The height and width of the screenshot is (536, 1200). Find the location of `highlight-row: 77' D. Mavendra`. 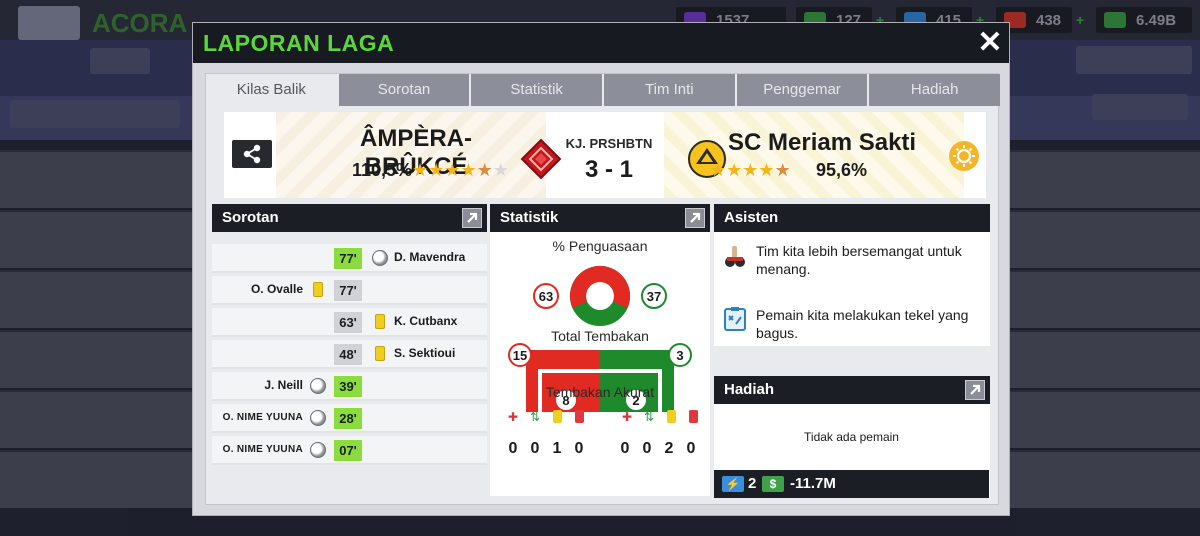

highlight-row: 77' D. Mavendra is located at coordinates (349, 258).